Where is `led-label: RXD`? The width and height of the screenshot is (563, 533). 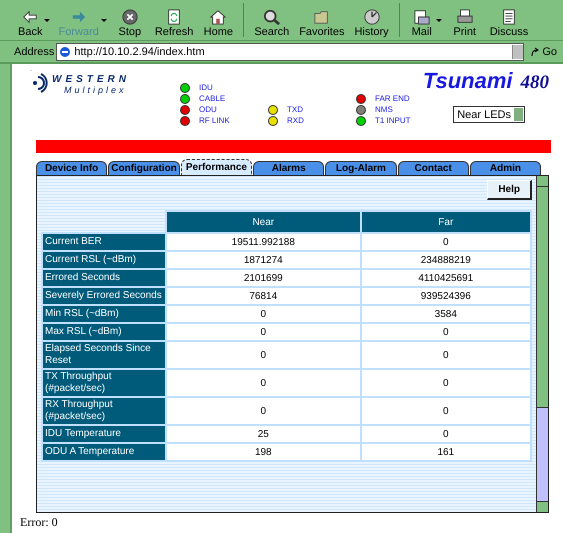 led-label: RXD is located at coordinates (295, 120).